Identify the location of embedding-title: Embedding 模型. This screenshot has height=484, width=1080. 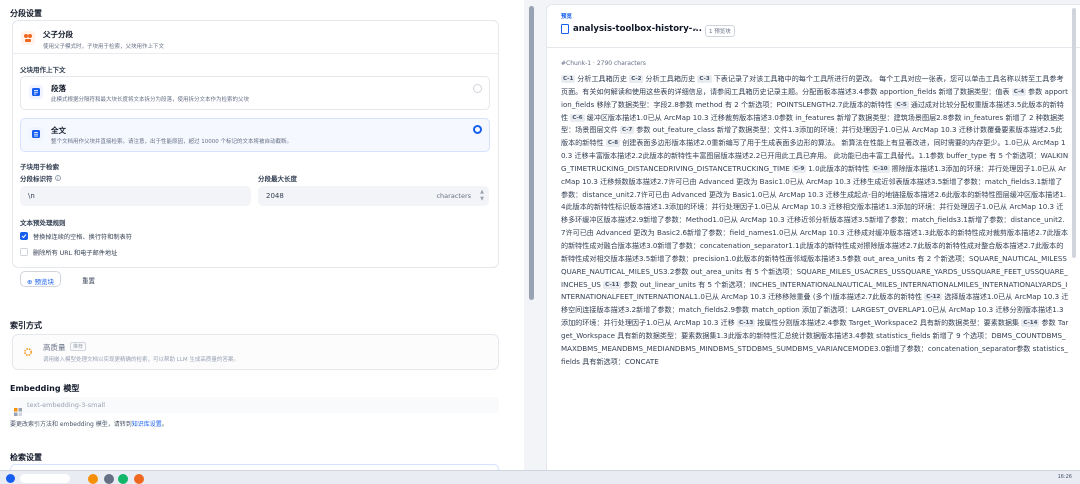
(45, 388).